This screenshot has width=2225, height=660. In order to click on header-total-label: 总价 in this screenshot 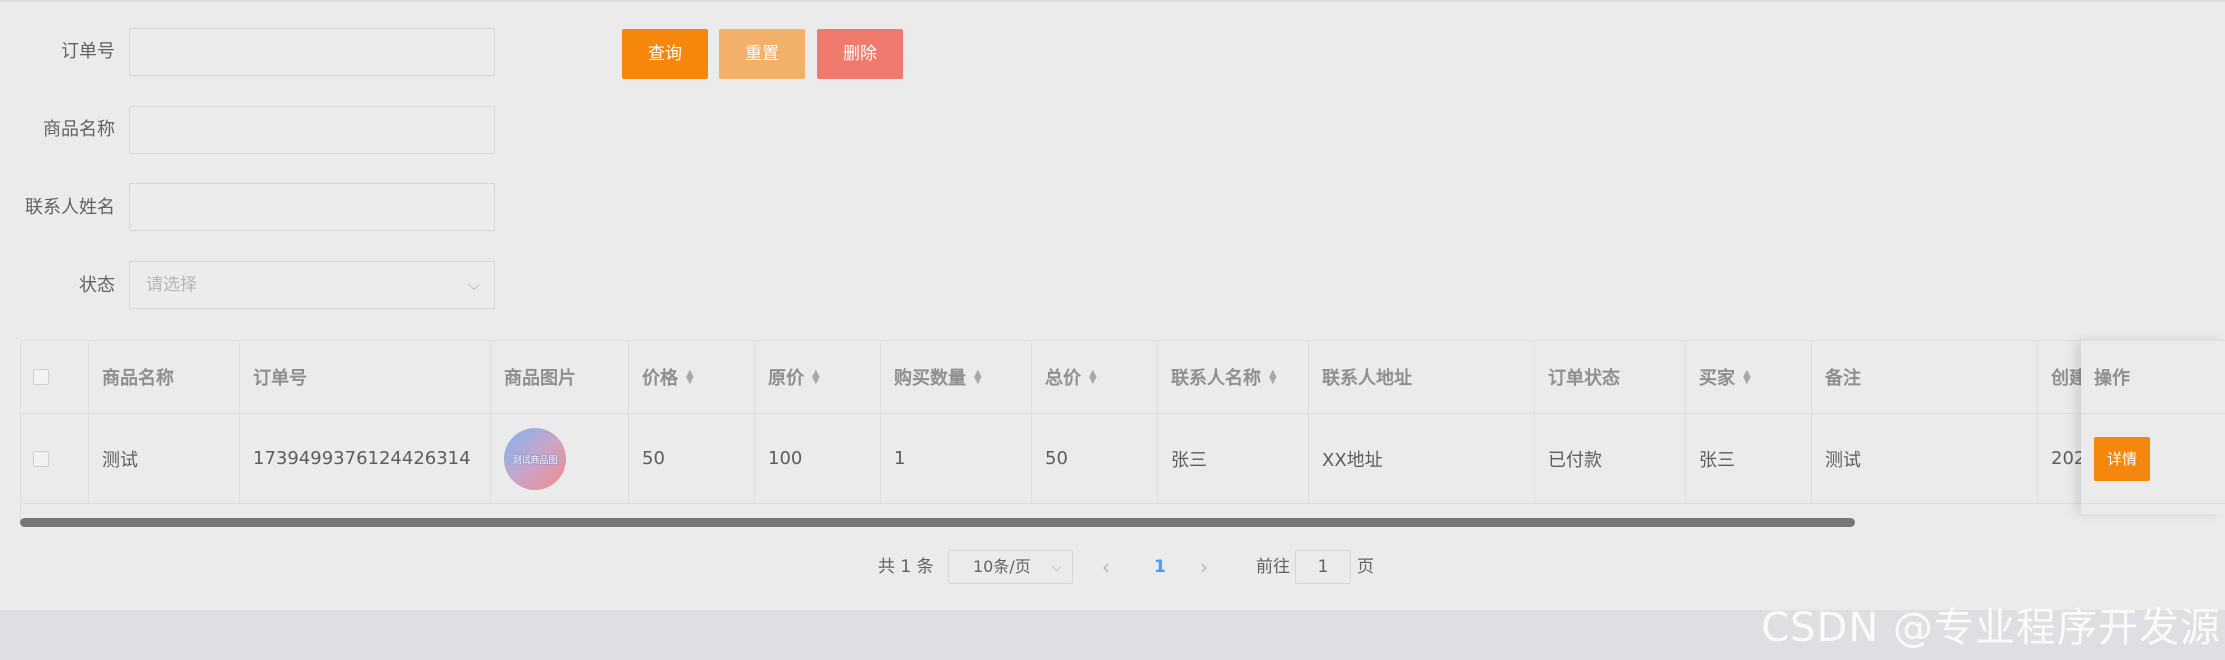, I will do `click(1063, 378)`.